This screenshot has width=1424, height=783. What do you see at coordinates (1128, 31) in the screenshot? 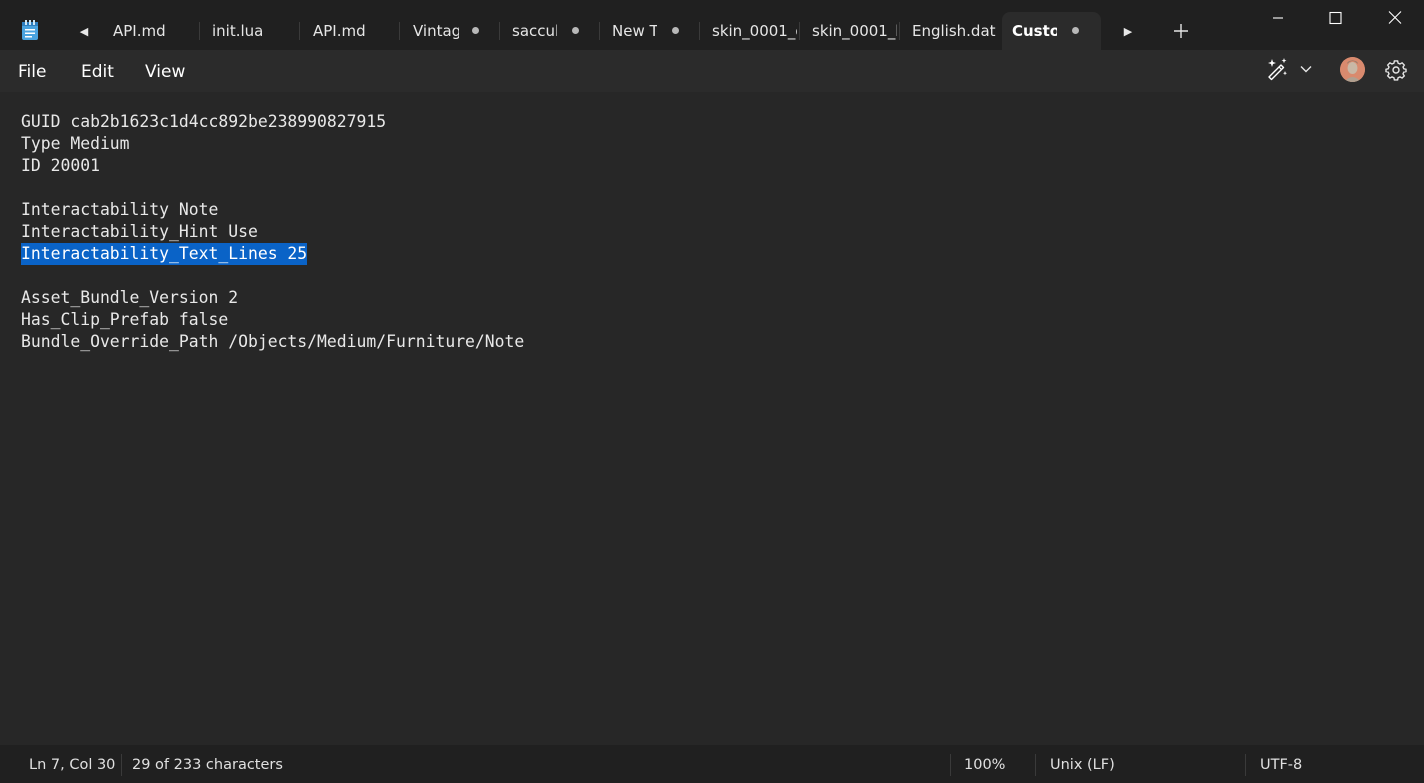
I see `scroll-right-icon: ▶` at bounding box center [1128, 31].